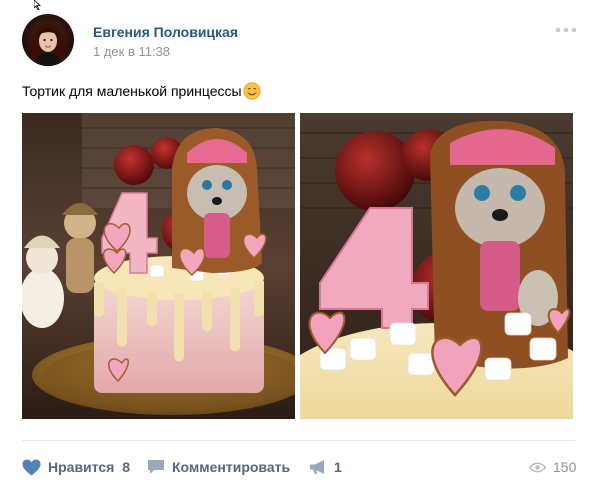 The image size is (597, 495). What do you see at coordinates (325, 467) in the screenshot?
I see `share-button: 1` at bounding box center [325, 467].